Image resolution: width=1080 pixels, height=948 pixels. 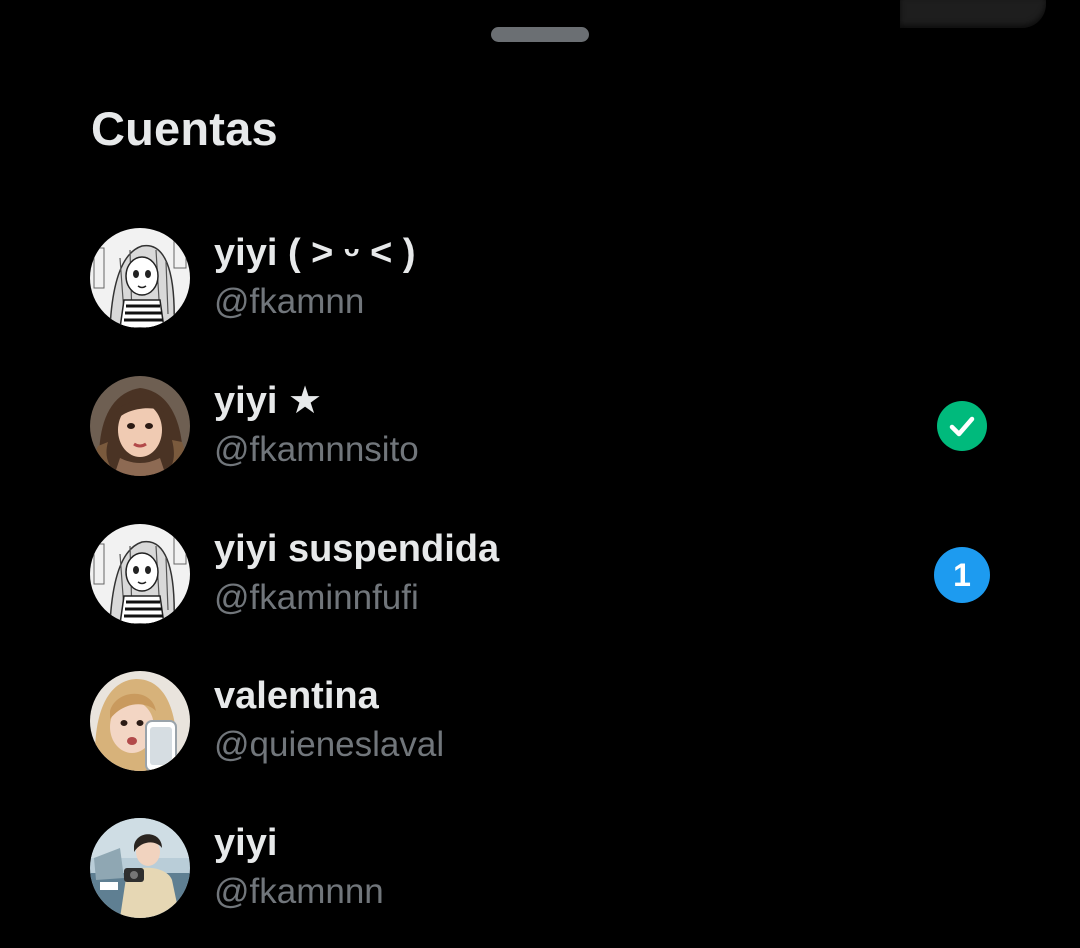 I want to click on account-display-name: yiyi ( ˃ ᵕ ˂ ), so click(x=315, y=253).